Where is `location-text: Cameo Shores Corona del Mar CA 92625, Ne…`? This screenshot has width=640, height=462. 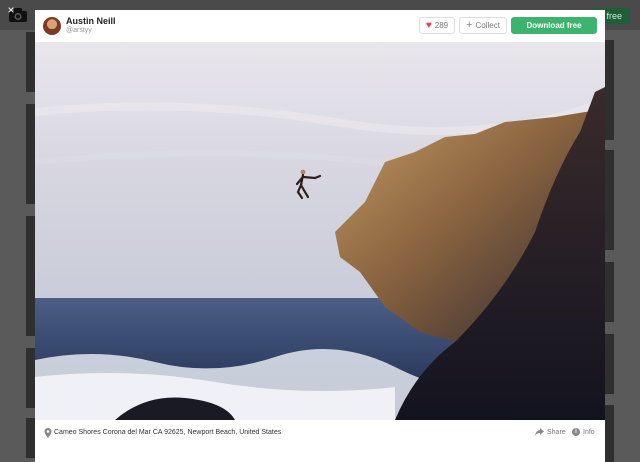 location-text: Cameo Shores Corona del Mar CA 92625, Ne… is located at coordinates (167, 432).